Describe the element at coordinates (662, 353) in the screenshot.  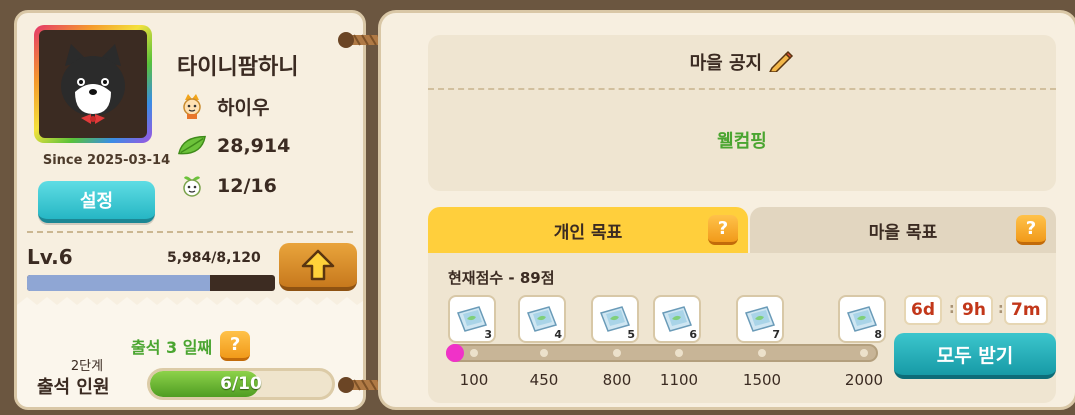
I see `score-track` at that location.